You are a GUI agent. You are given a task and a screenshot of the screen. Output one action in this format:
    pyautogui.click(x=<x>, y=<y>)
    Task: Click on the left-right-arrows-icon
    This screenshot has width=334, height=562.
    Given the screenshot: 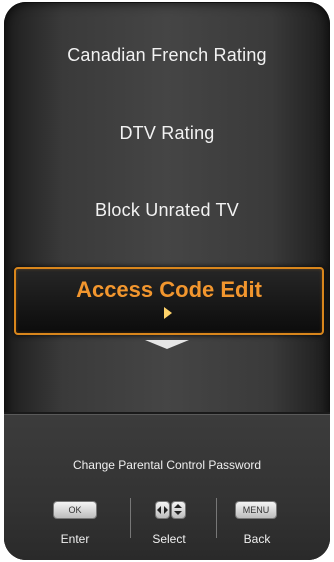 What is the action you would take?
    pyautogui.click(x=162, y=510)
    